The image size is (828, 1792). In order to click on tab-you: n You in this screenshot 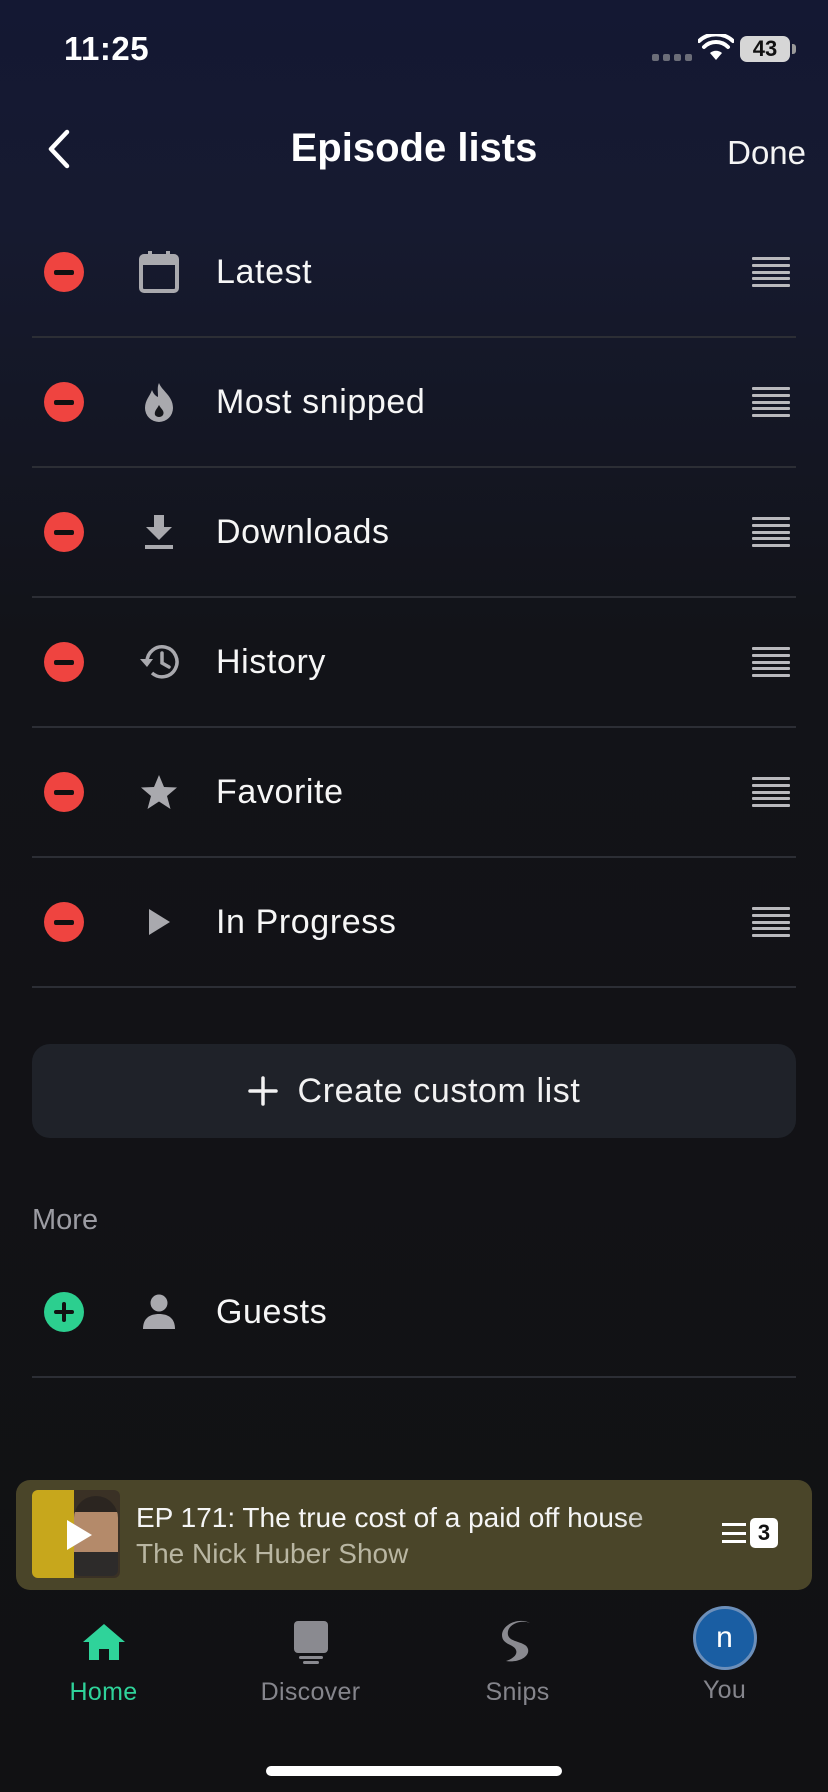, I will do `click(724, 1660)`.